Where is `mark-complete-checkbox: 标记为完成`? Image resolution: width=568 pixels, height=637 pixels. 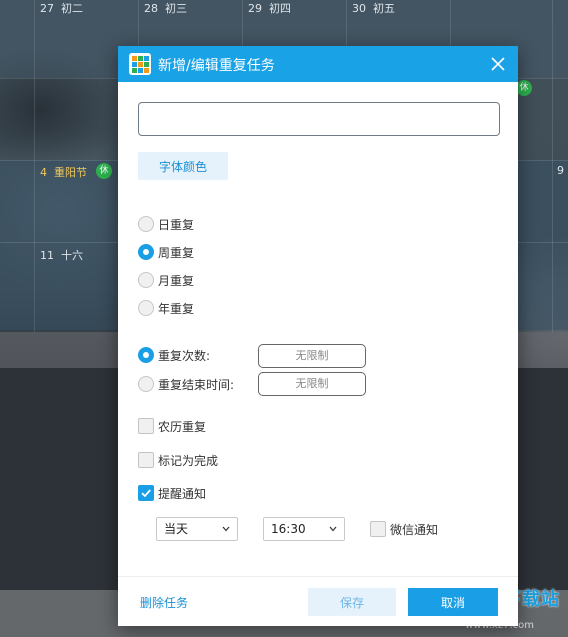 mark-complete-checkbox: 标记为完成 is located at coordinates (178, 460).